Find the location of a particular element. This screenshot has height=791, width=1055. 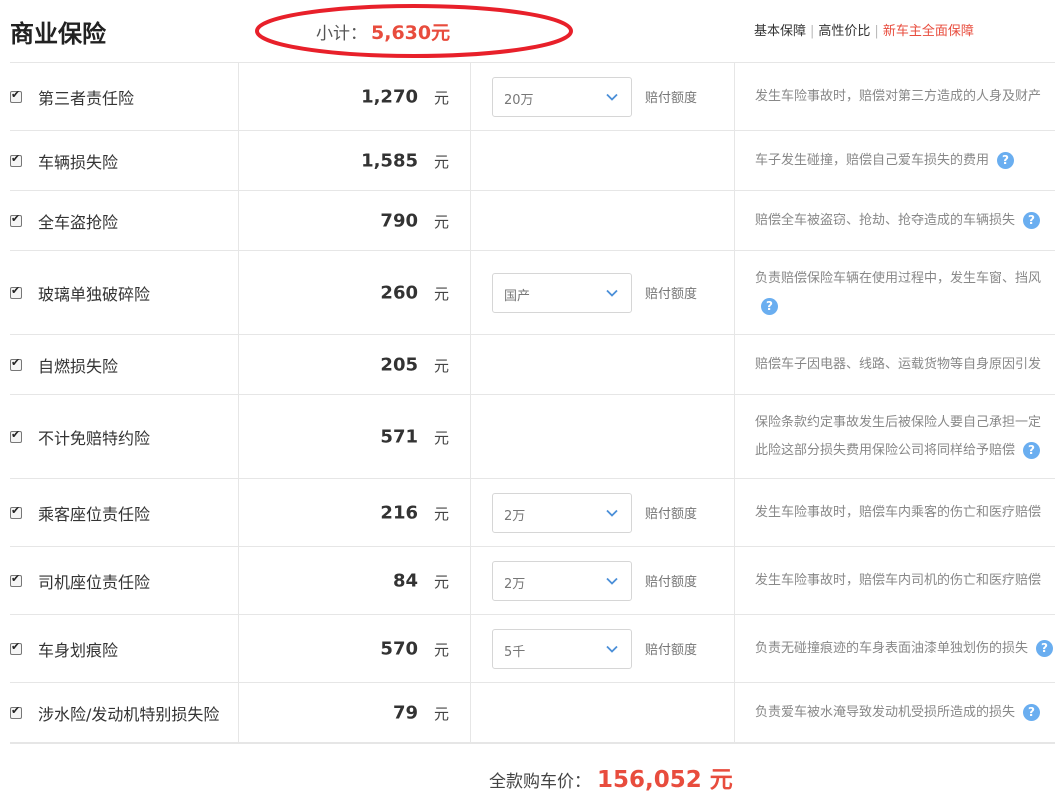

description-cell: 发生车险事故时，赔偿车内司机的伤亡和医疗赔偿 is located at coordinates (895, 580).